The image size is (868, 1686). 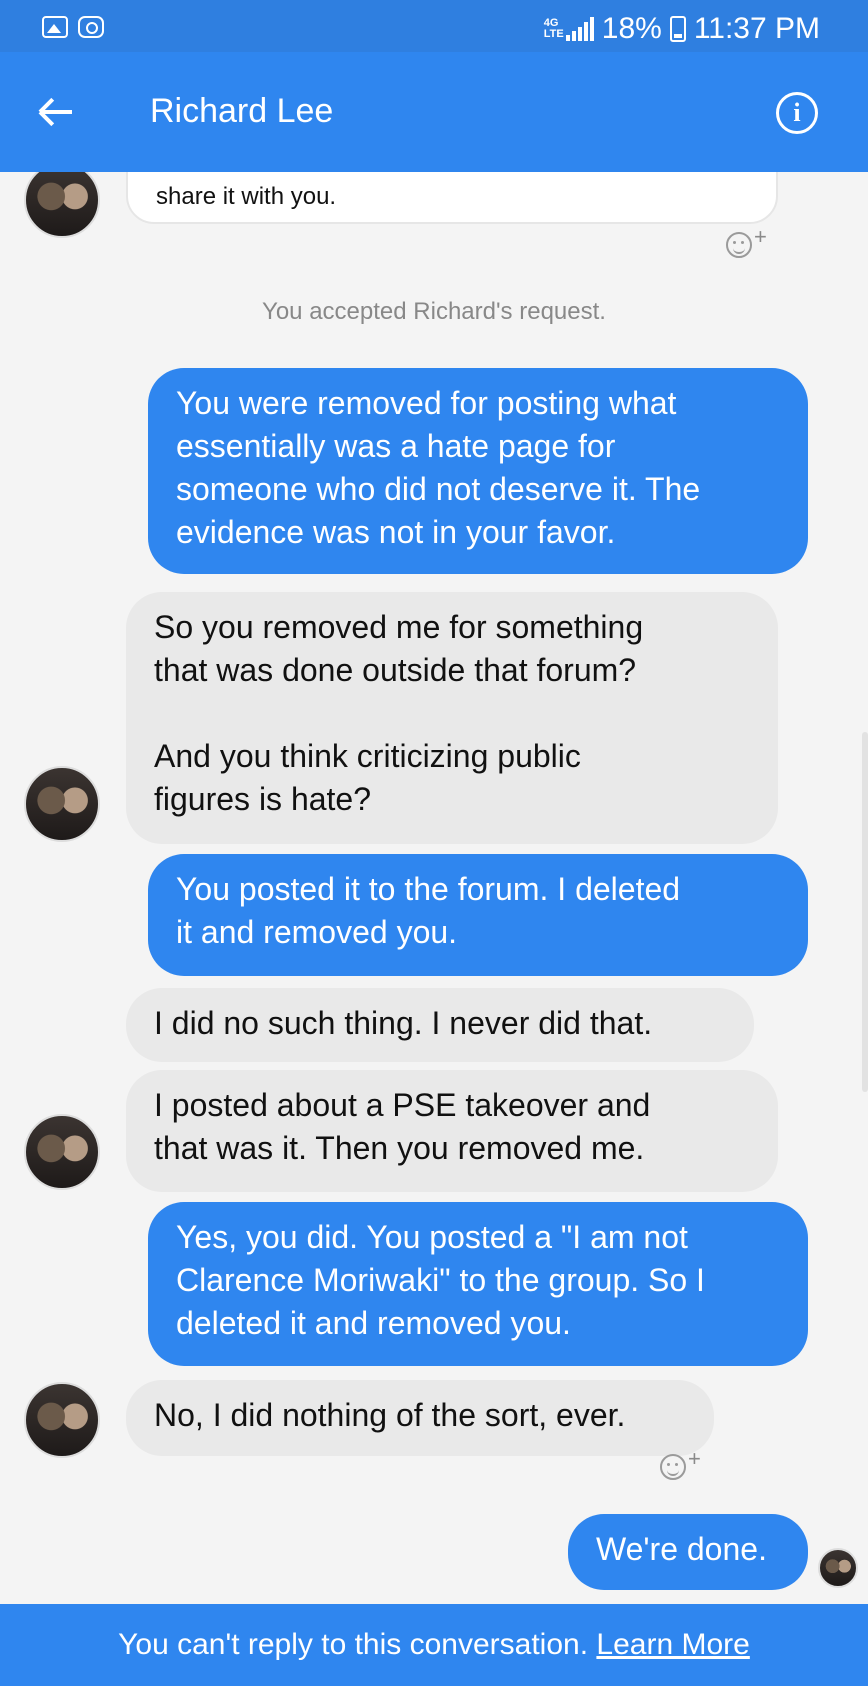 What do you see at coordinates (420, 1418) in the screenshot?
I see `message-bubble-incoming: No, I did nothing of the sort, ever.` at bounding box center [420, 1418].